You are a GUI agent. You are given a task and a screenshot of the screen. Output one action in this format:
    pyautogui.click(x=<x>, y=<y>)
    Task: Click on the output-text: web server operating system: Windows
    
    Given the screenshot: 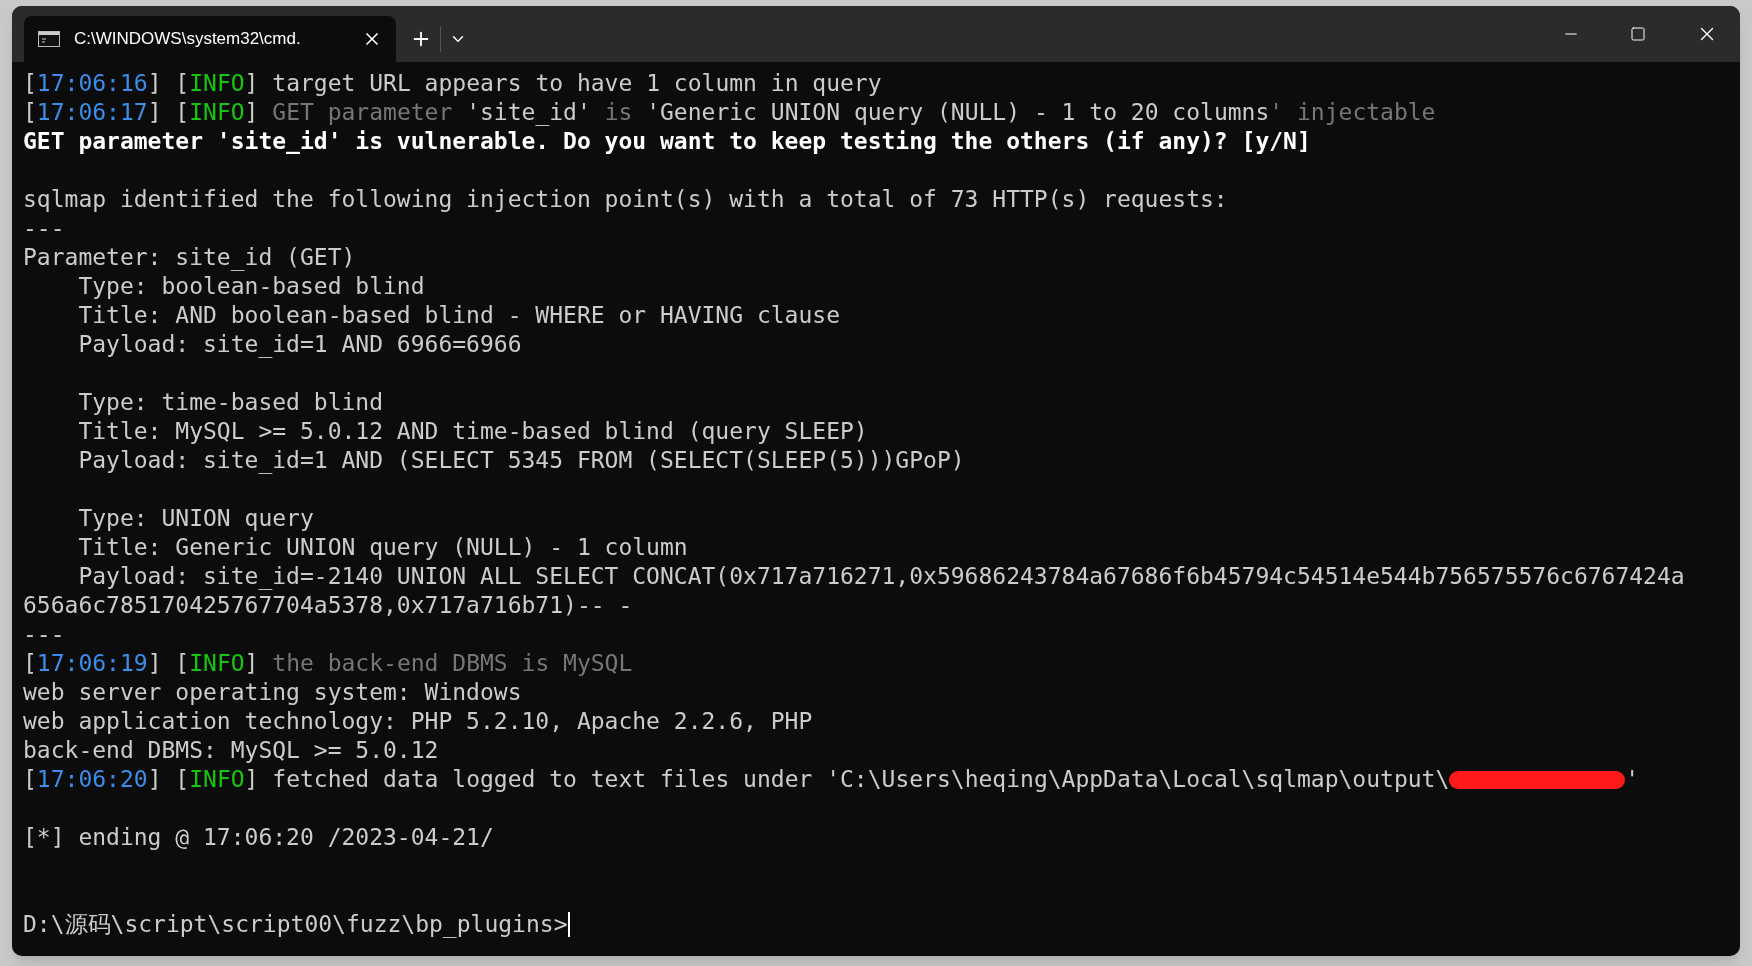 What is the action you would take?
    pyautogui.click(x=272, y=692)
    